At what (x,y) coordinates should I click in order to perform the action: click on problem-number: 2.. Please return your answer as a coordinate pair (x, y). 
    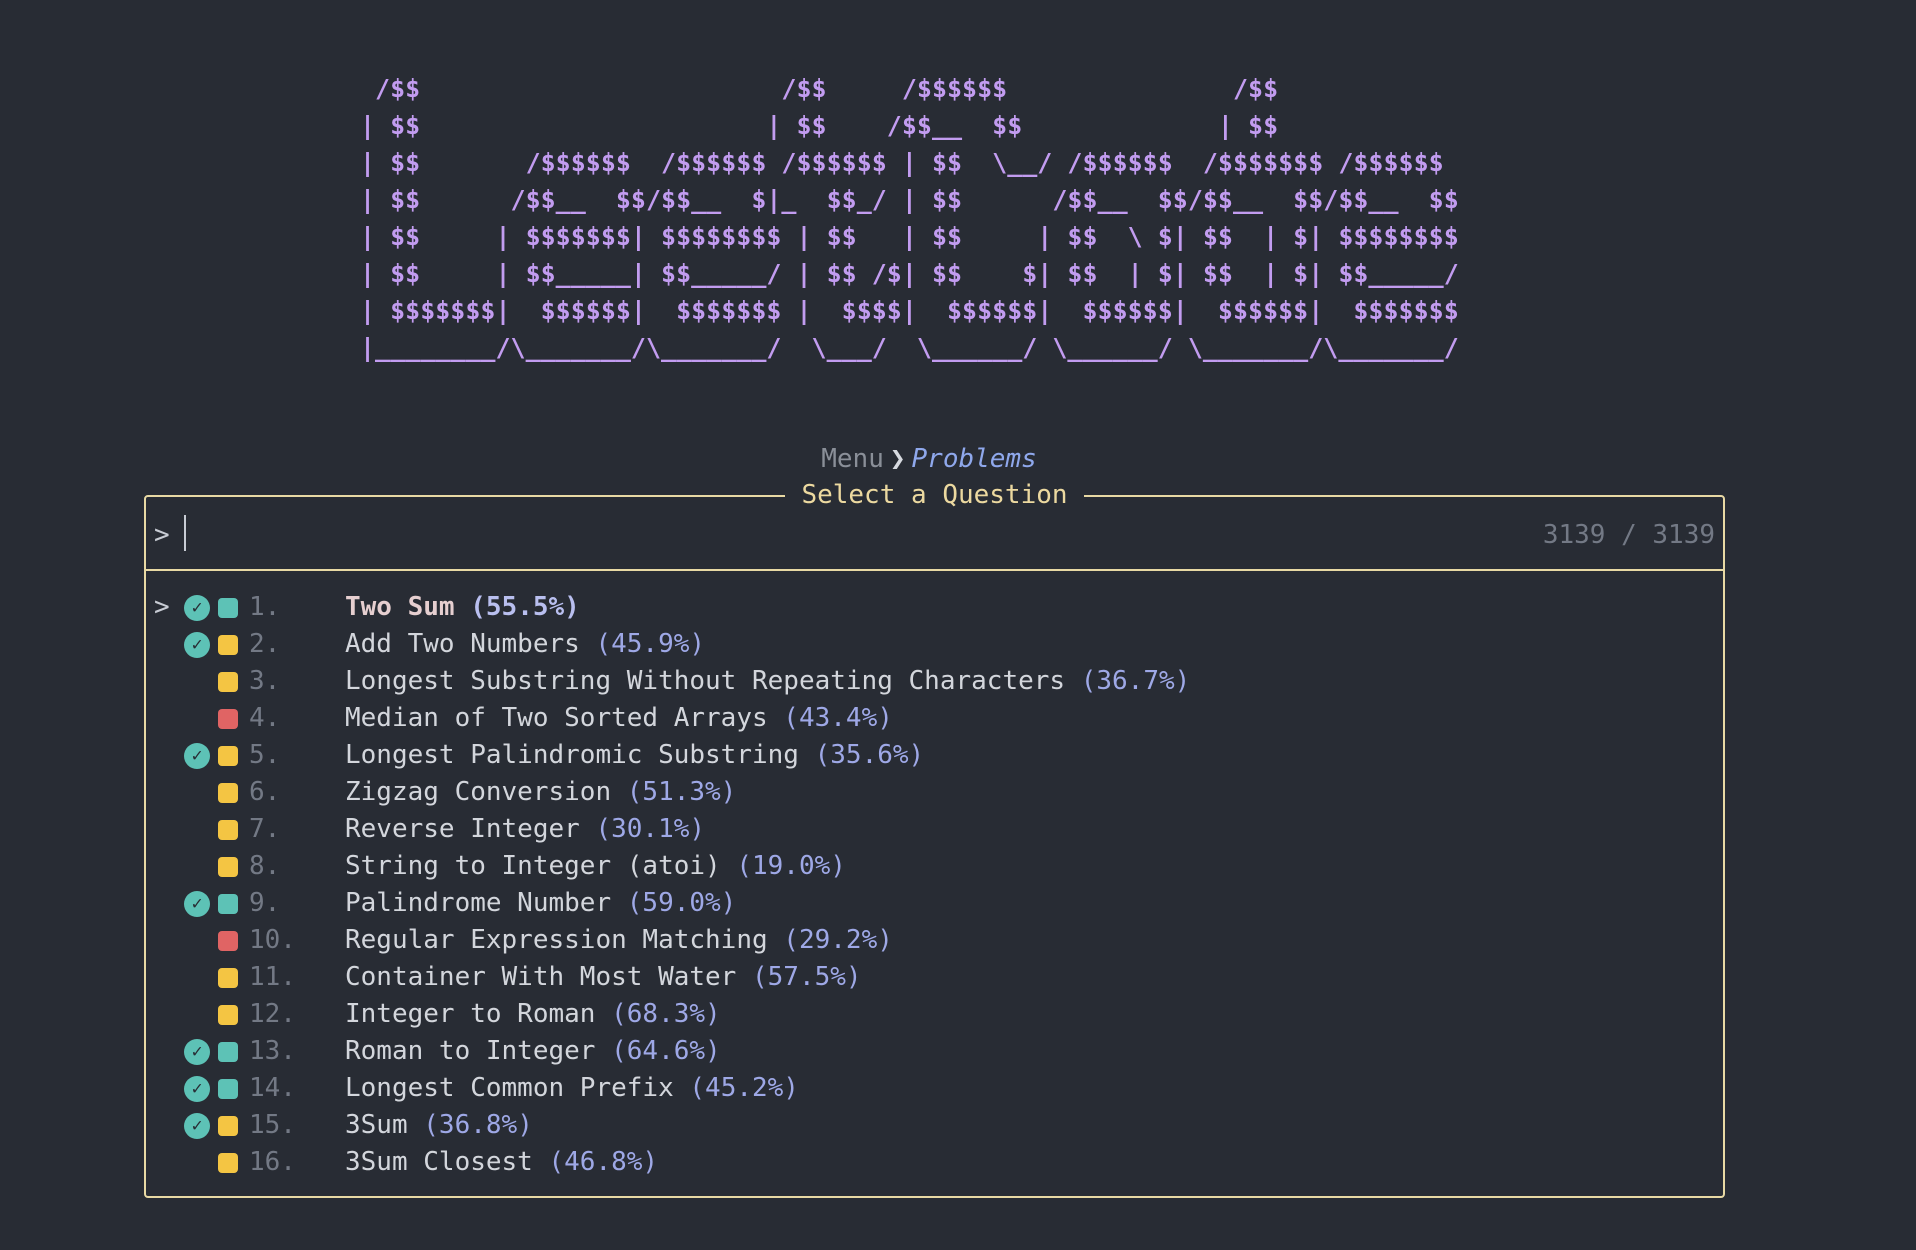
    Looking at the image, I should click on (265, 644).